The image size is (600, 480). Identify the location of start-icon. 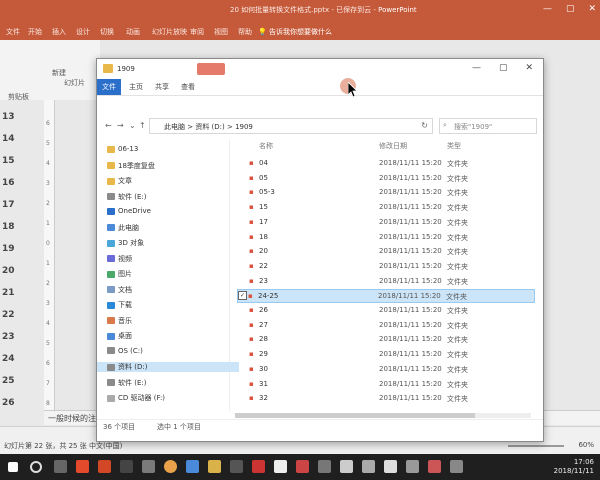
(13, 467).